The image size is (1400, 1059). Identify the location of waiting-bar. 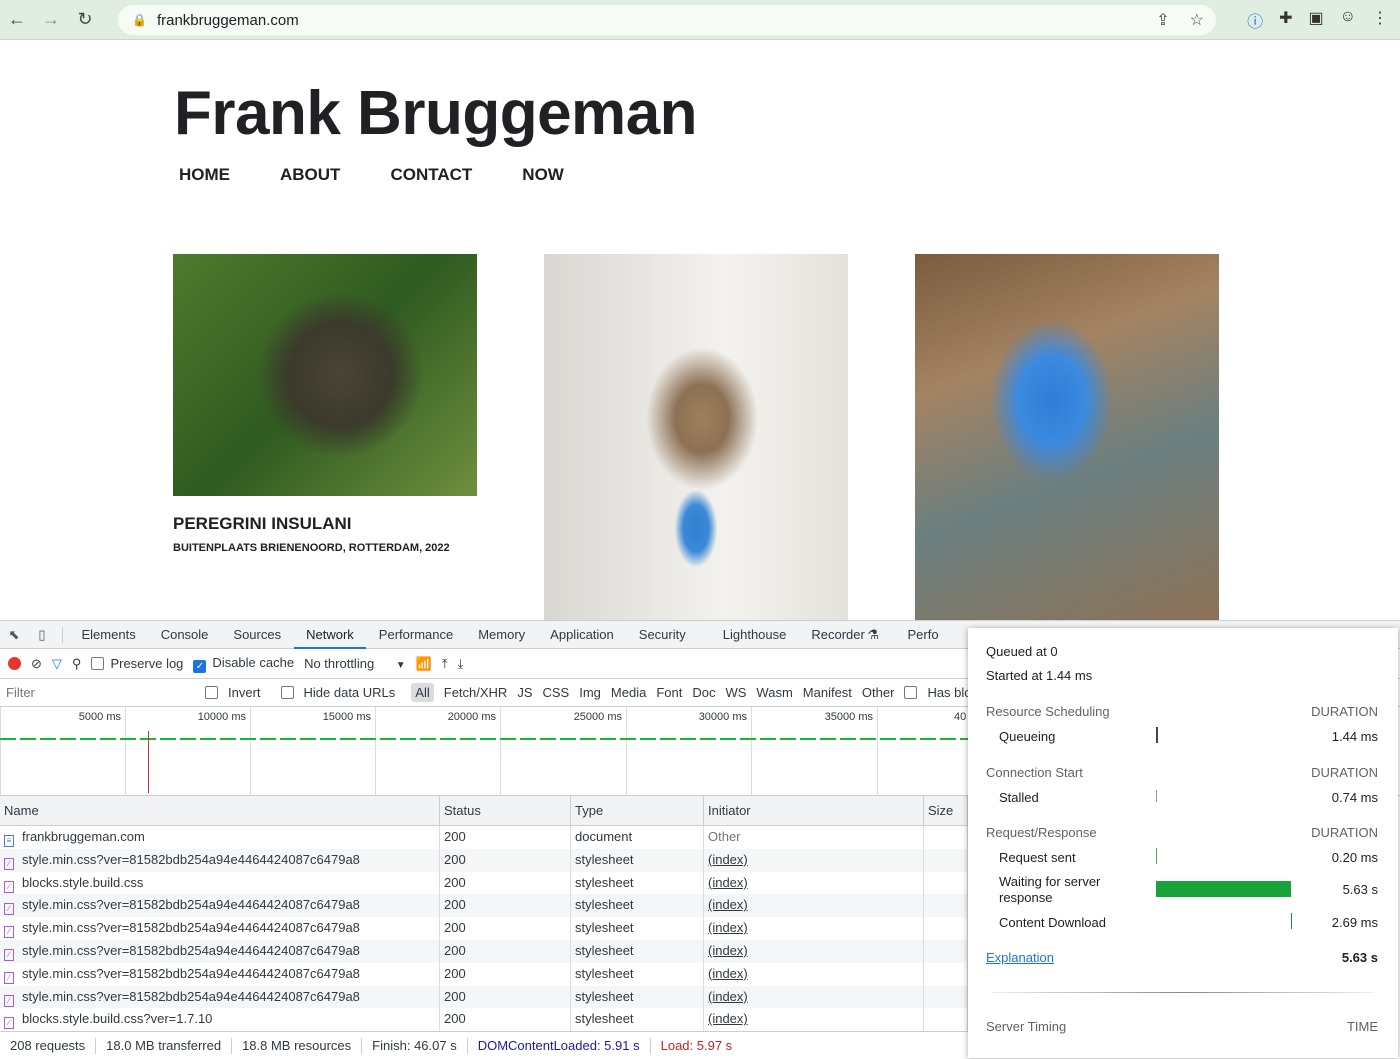
(1223, 889).